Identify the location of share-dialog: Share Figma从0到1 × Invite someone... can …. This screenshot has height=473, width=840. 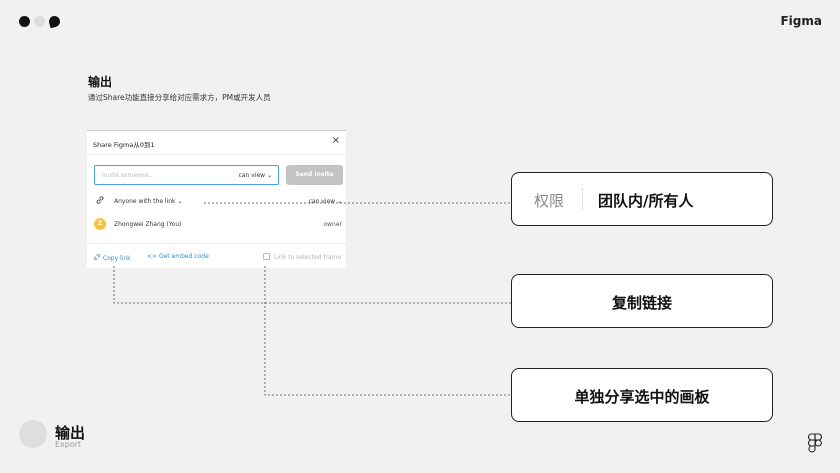
(216, 199).